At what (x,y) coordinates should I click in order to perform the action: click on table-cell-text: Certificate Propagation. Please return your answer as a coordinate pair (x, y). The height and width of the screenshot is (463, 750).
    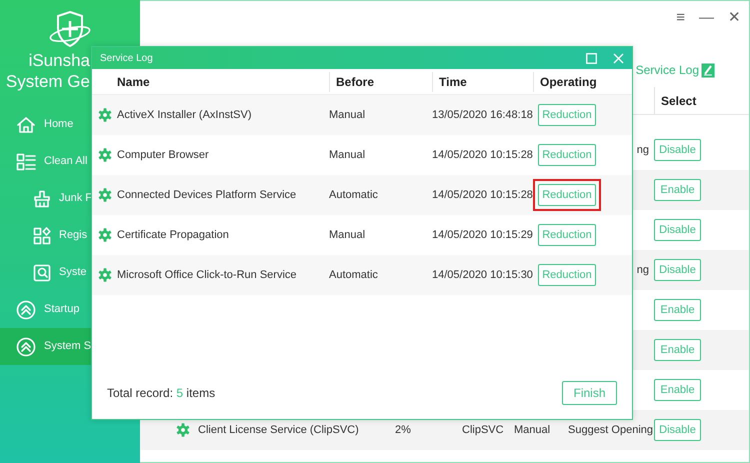
    Looking at the image, I should click on (173, 235).